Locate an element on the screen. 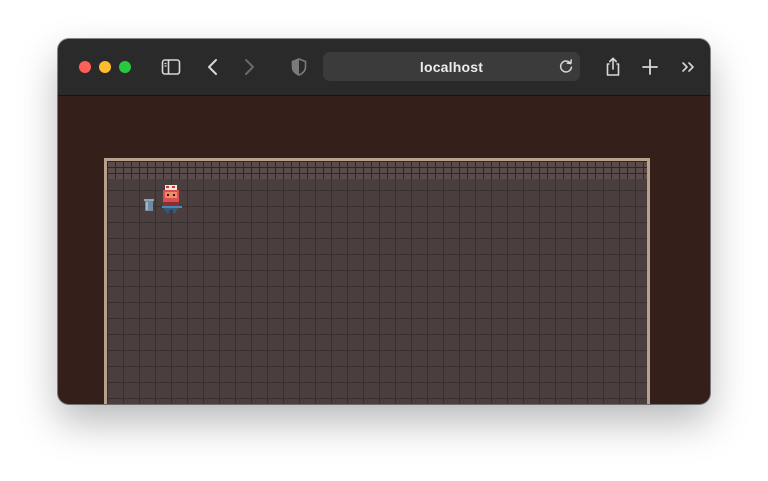  trash-bin-sprite is located at coordinates (149, 205).